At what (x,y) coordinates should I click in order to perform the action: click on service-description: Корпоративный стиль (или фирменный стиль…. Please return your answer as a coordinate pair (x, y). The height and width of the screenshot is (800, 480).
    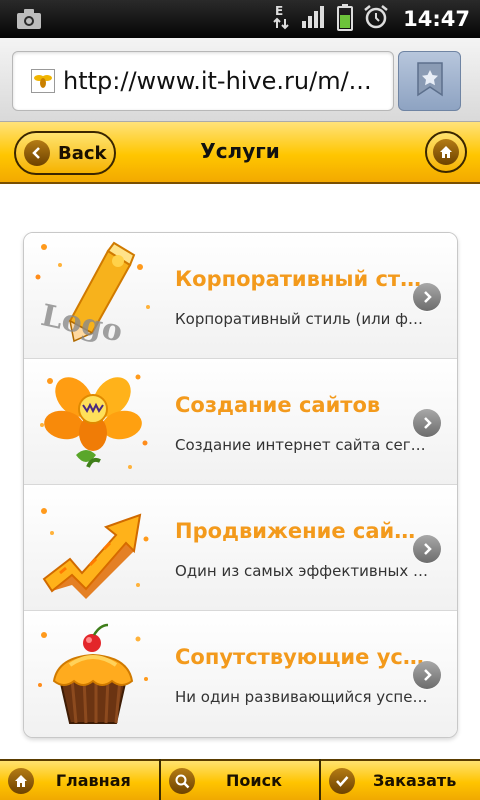
    Looking at the image, I should click on (302, 319).